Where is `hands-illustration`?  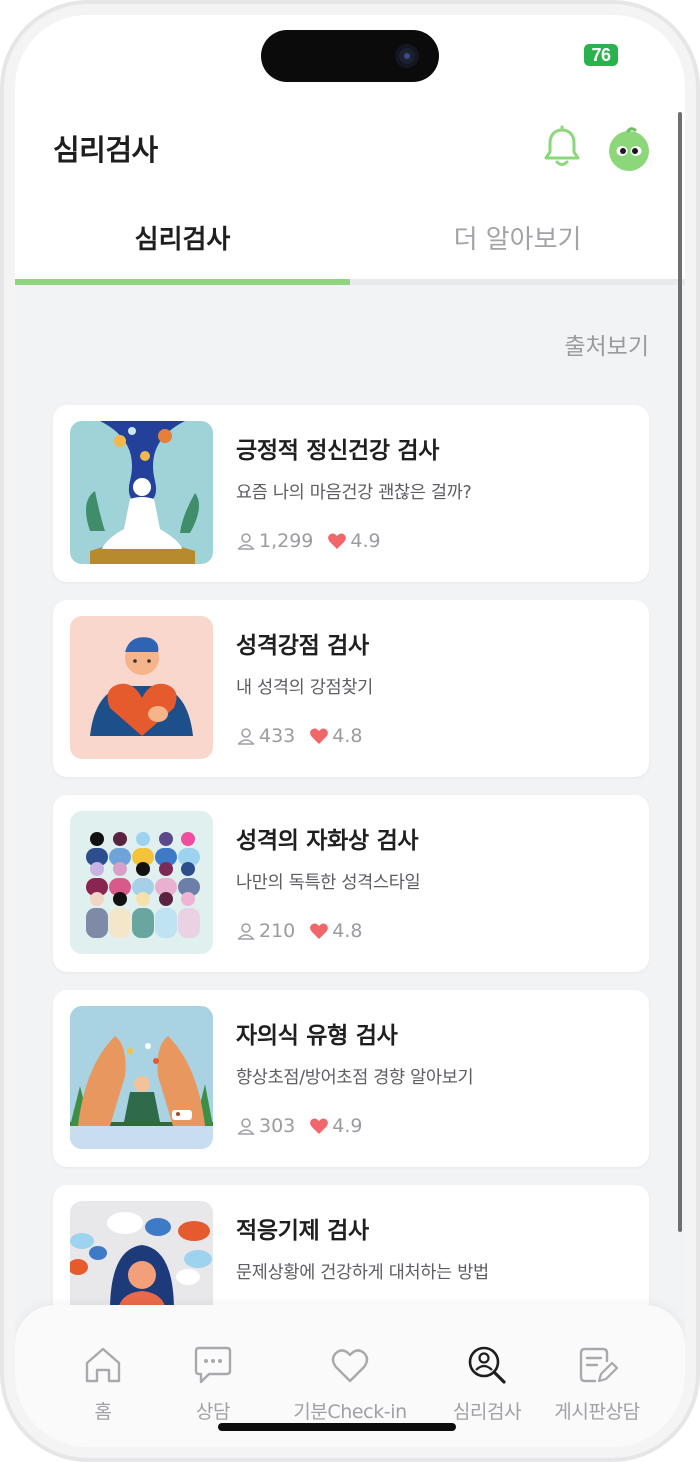
hands-illustration is located at coordinates (141, 1077).